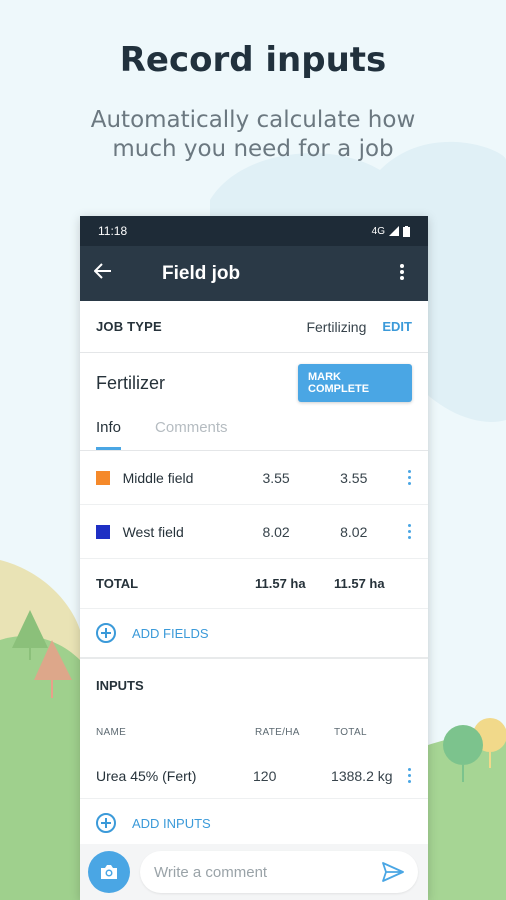  I want to click on inputs-heading: INPUTS, so click(120, 685).